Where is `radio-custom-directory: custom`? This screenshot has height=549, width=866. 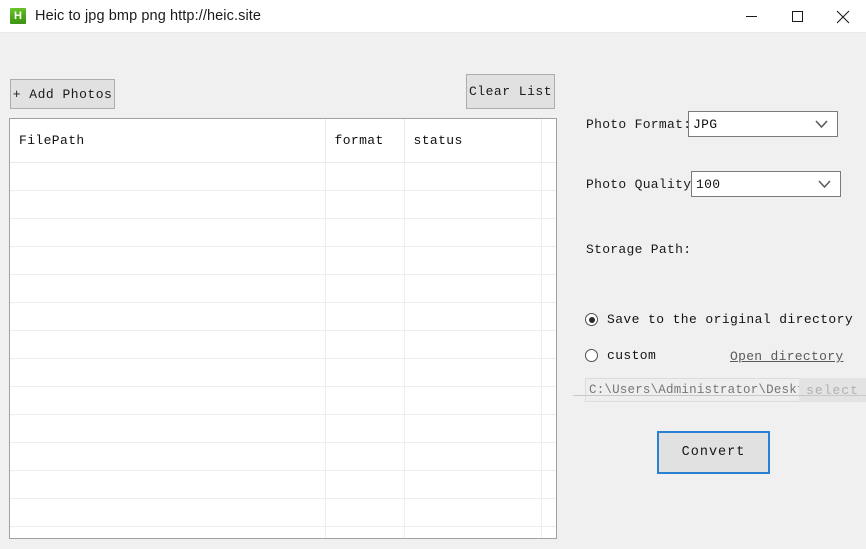
radio-custom-directory: custom is located at coordinates (620, 355).